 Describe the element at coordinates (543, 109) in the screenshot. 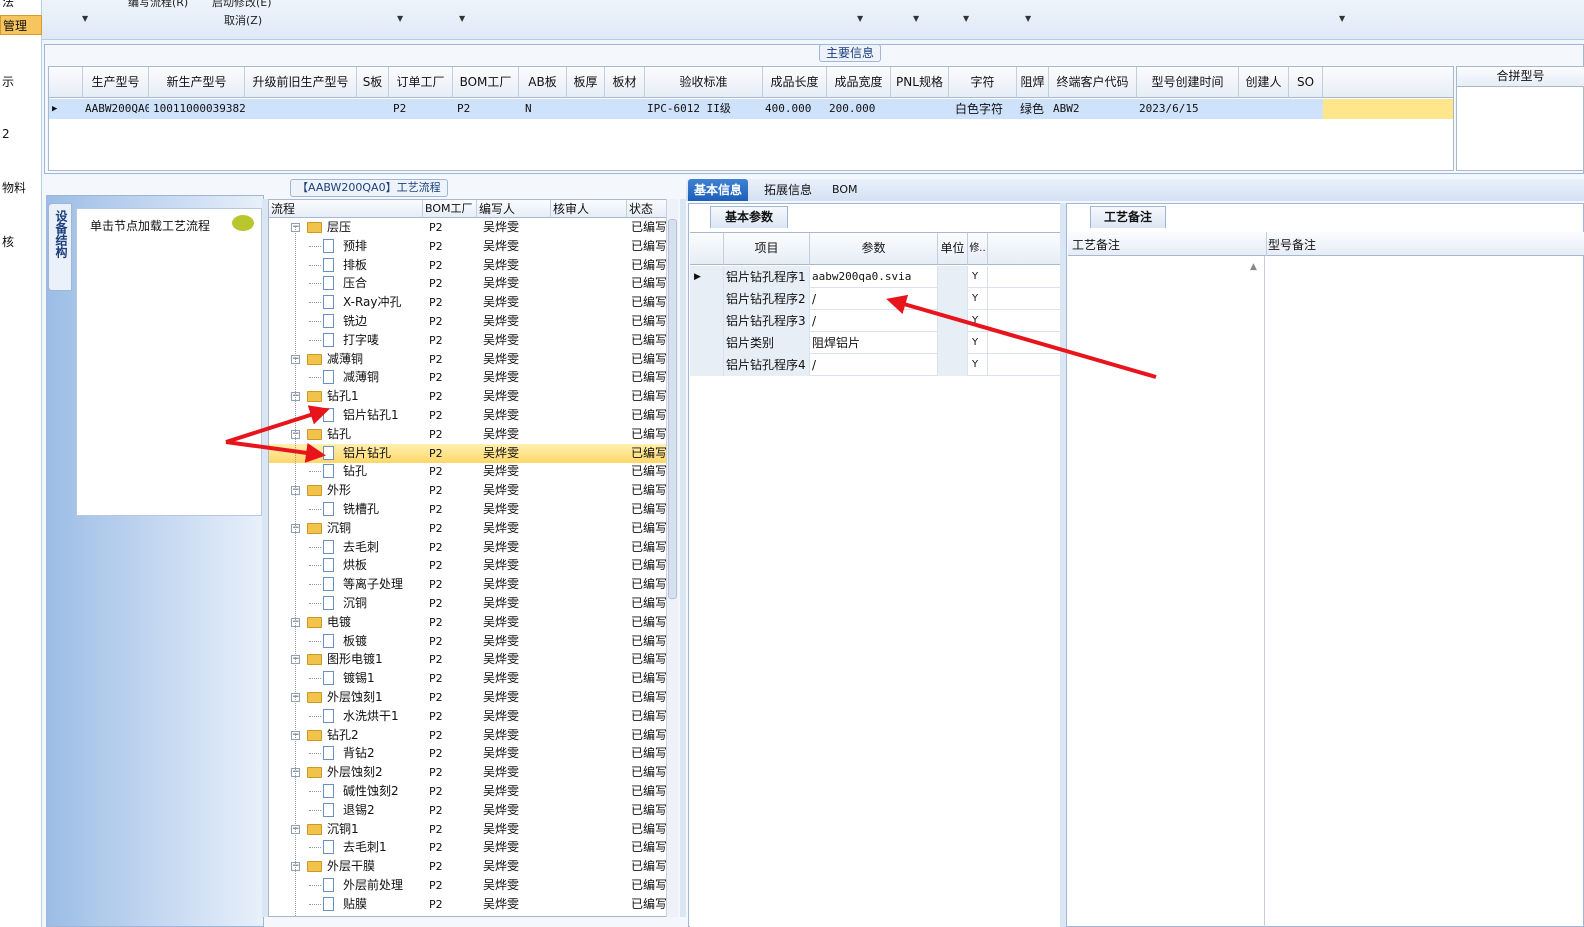

I see `cell: N` at that location.